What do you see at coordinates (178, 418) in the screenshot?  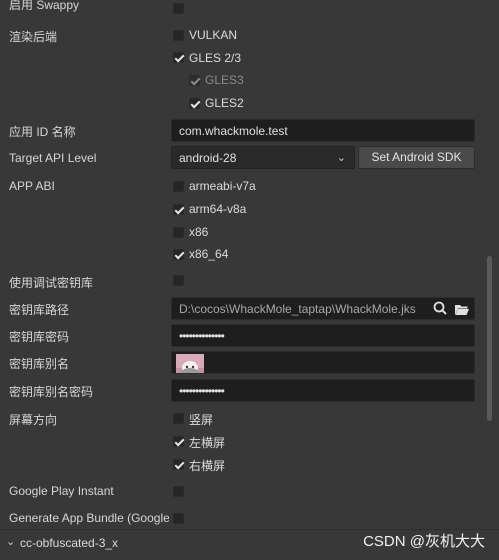 I see `portrait-checkbox` at bounding box center [178, 418].